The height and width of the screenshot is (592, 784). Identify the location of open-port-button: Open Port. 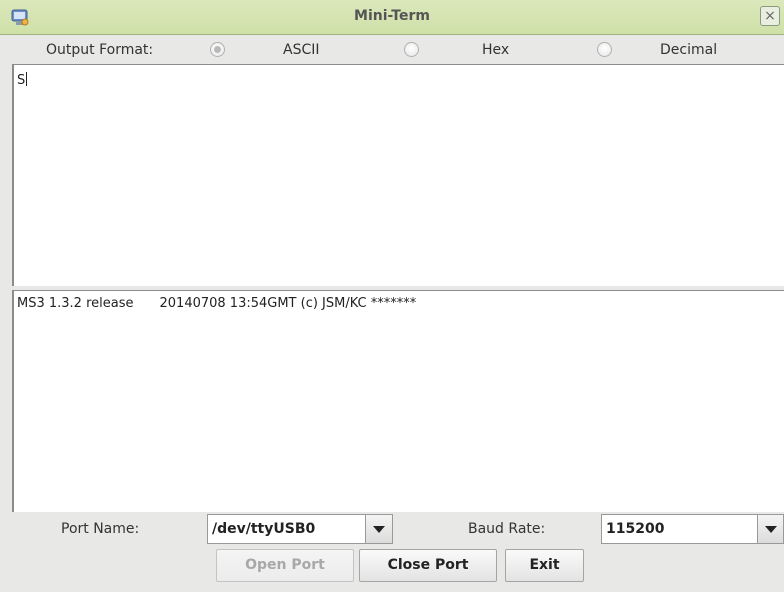
(285, 565).